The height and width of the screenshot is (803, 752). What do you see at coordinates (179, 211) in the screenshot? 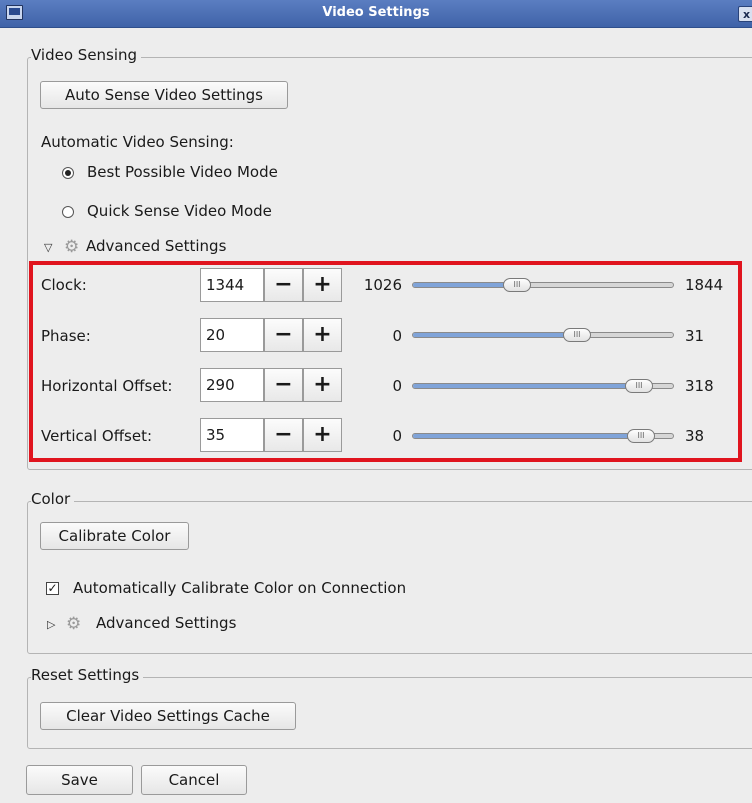
I see `quick-mode-label: Quick Sense Video Mode` at bounding box center [179, 211].